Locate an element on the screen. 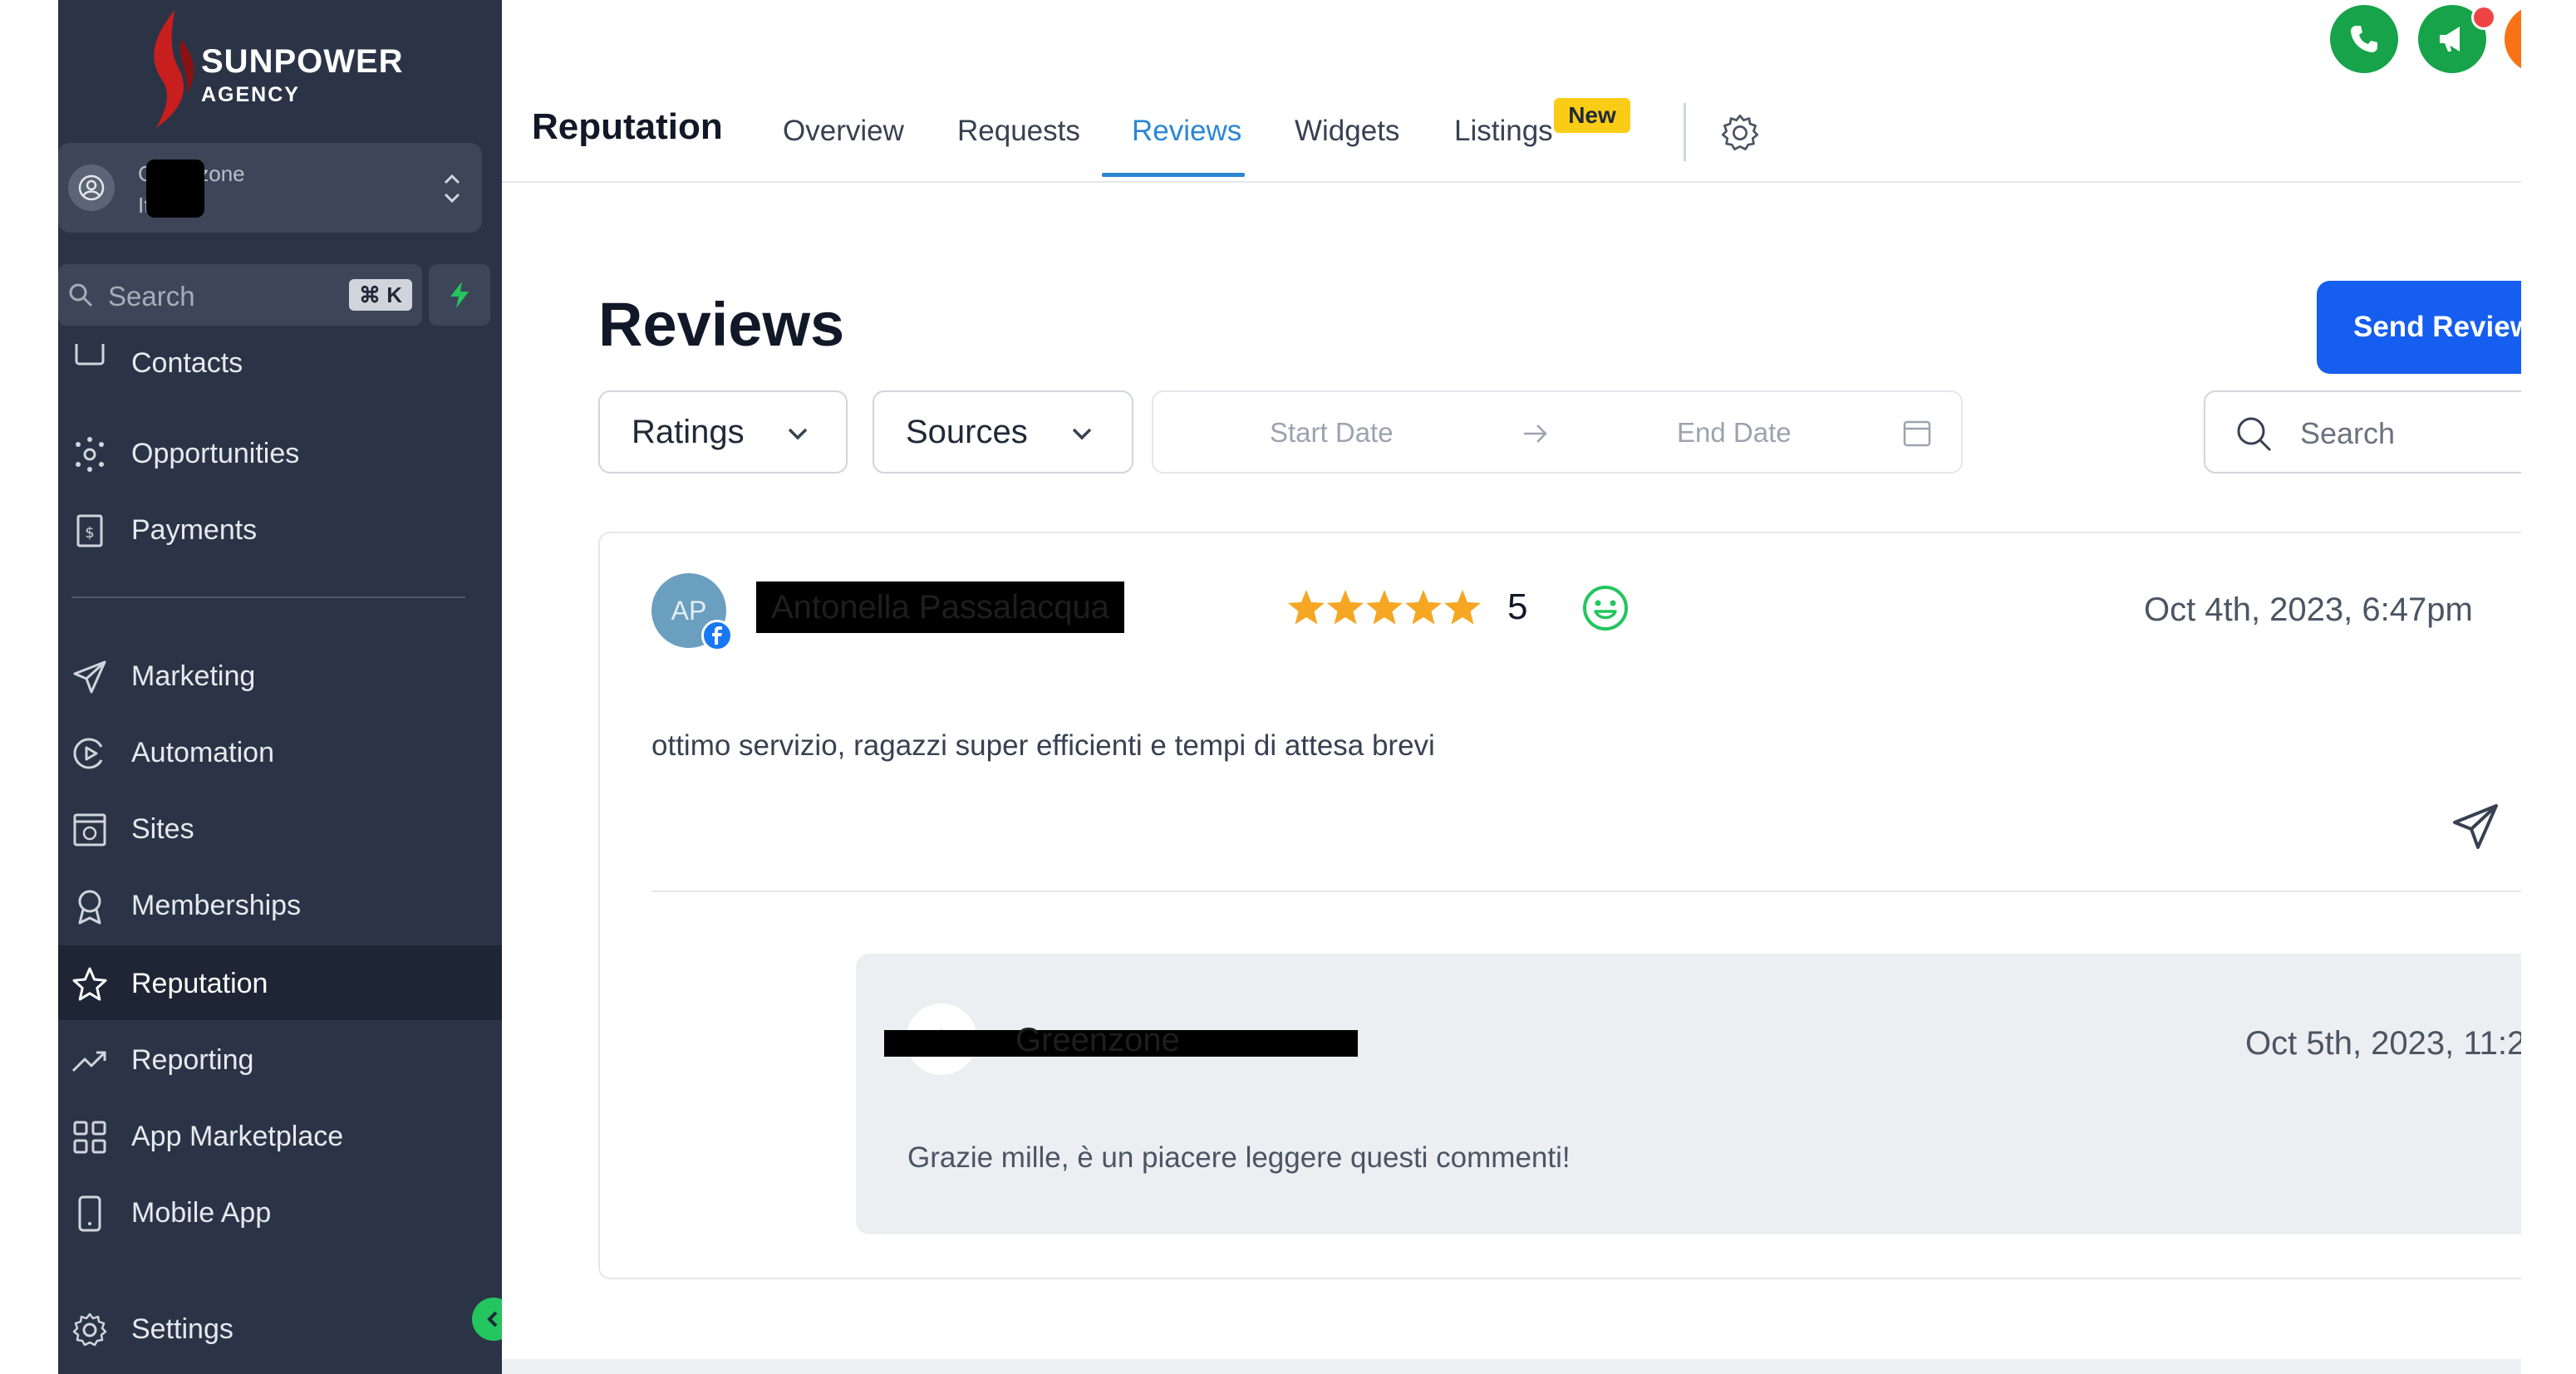 Image resolution: width=2576 pixels, height=1374 pixels. reviewer-name: Antonella Passalacqua is located at coordinates (940, 607).